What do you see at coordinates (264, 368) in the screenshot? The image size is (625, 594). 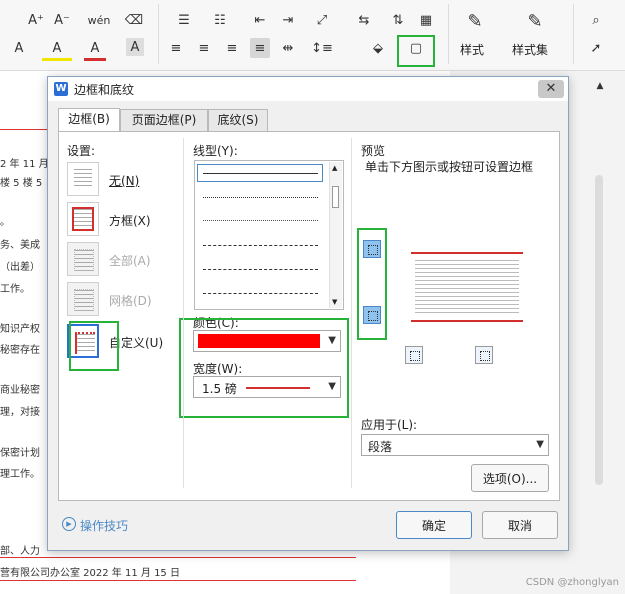 I see `color-width-highlight` at bounding box center [264, 368].